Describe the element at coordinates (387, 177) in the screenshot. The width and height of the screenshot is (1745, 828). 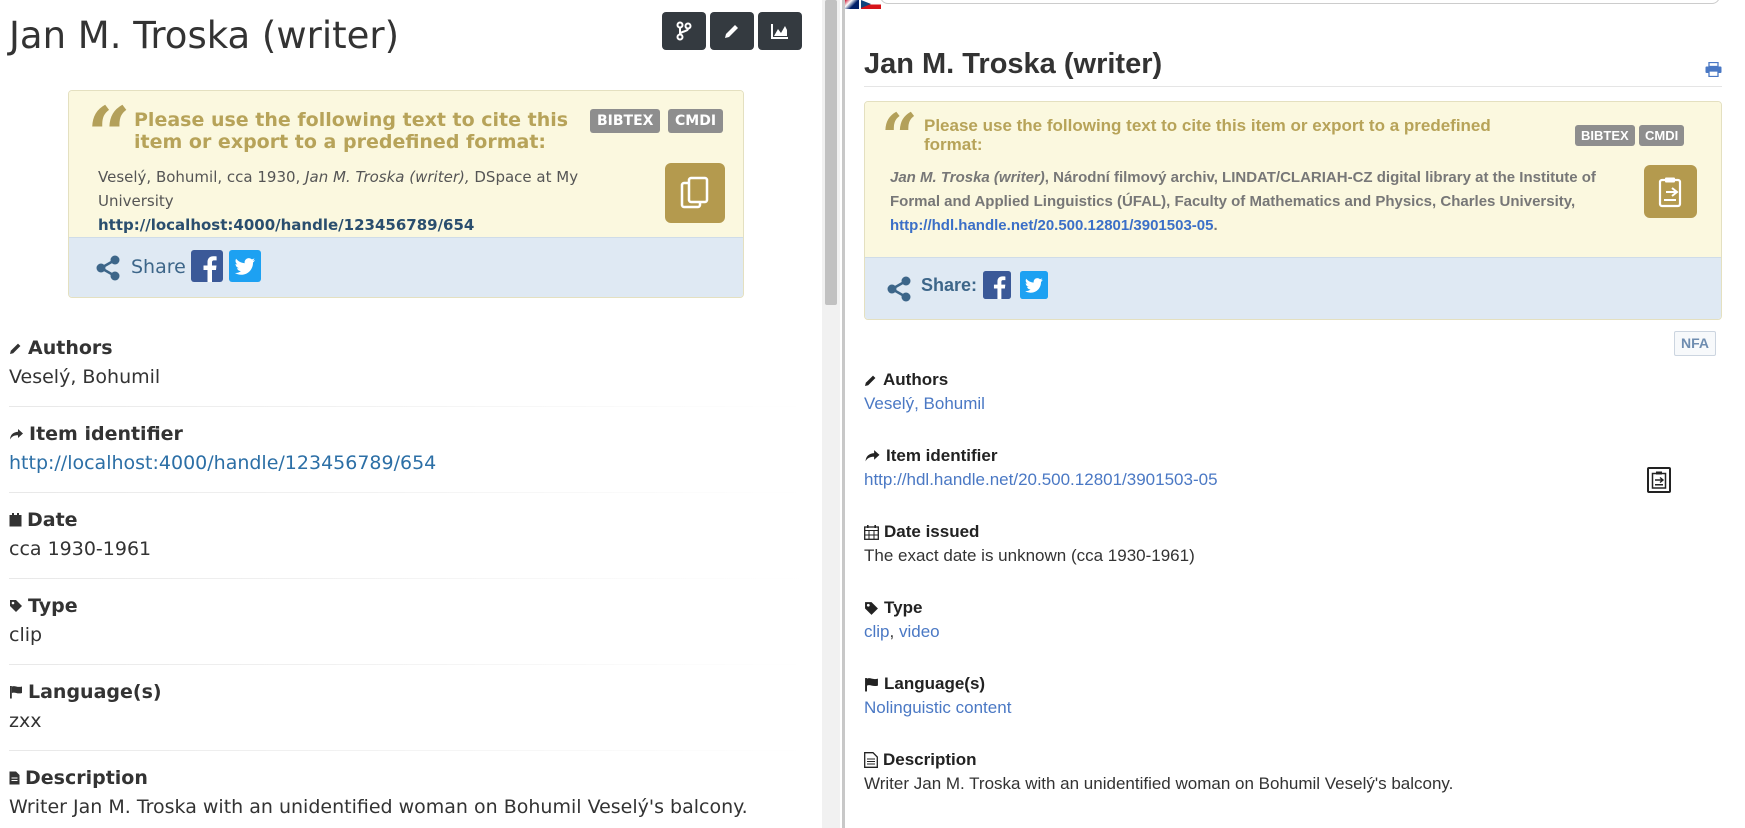
I see `citation-title: Jan M. Troska (writer),` at that location.